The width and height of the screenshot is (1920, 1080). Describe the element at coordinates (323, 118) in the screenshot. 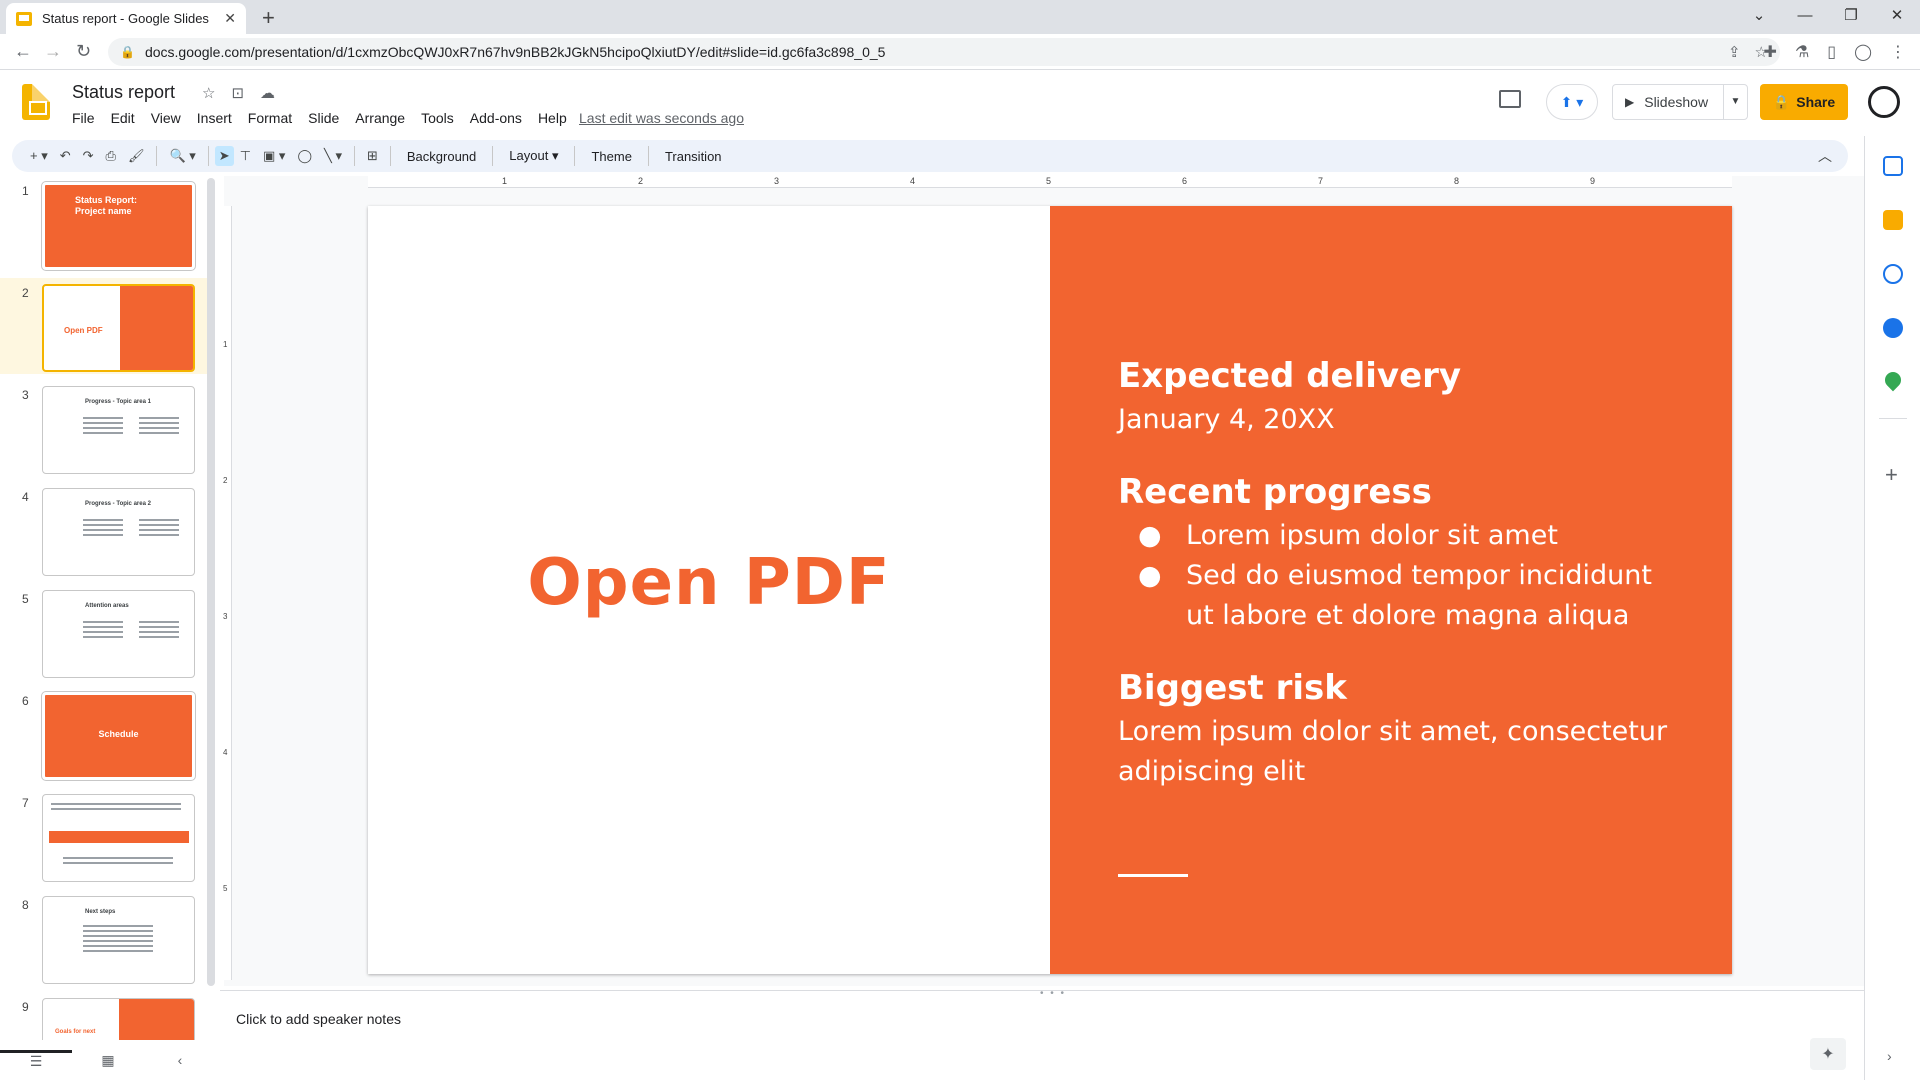

I see `menu-slide: Slide` at that location.